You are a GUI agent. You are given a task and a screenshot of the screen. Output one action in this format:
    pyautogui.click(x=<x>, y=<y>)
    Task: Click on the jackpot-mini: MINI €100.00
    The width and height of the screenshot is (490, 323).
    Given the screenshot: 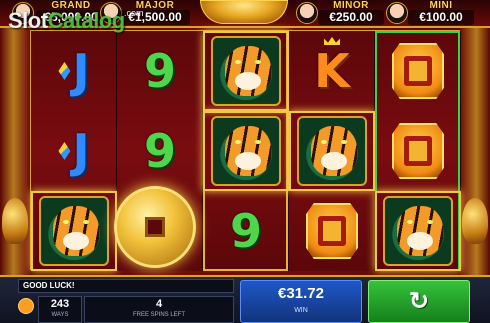 What is the action you would take?
    pyautogui.click(x=441, y=13)
    